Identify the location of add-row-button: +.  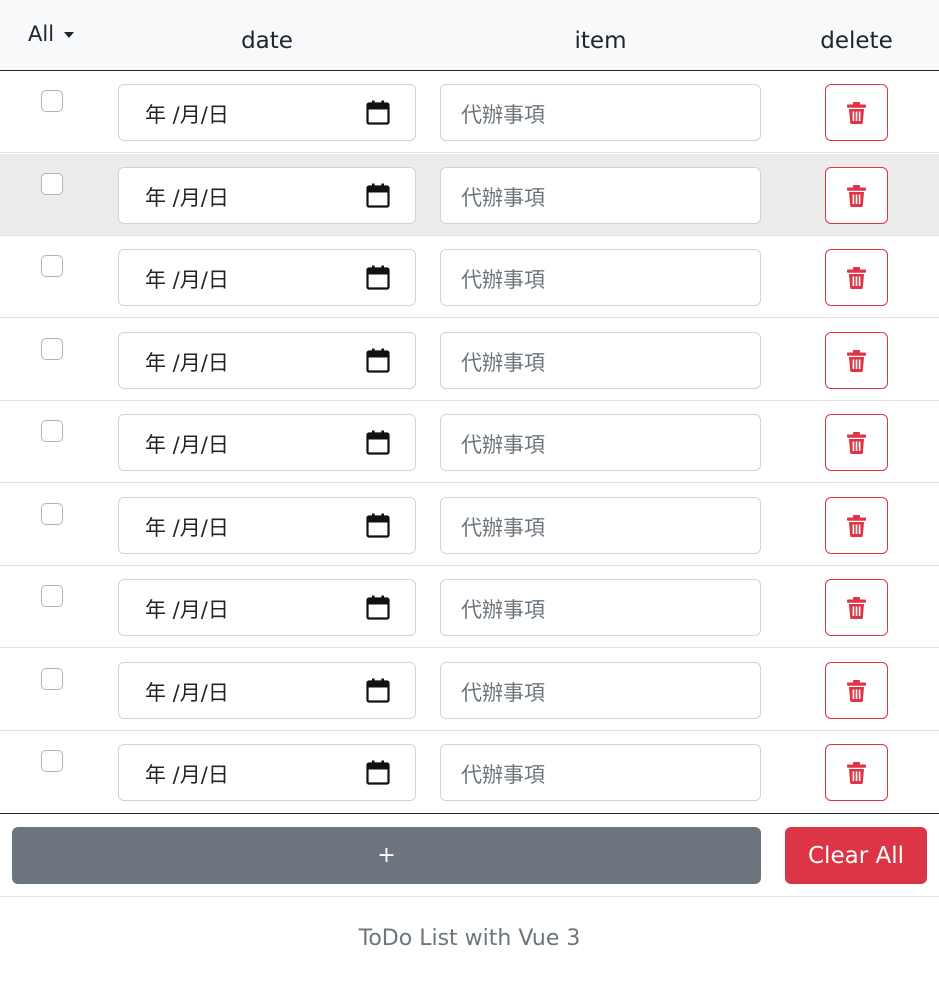
(386, 855).